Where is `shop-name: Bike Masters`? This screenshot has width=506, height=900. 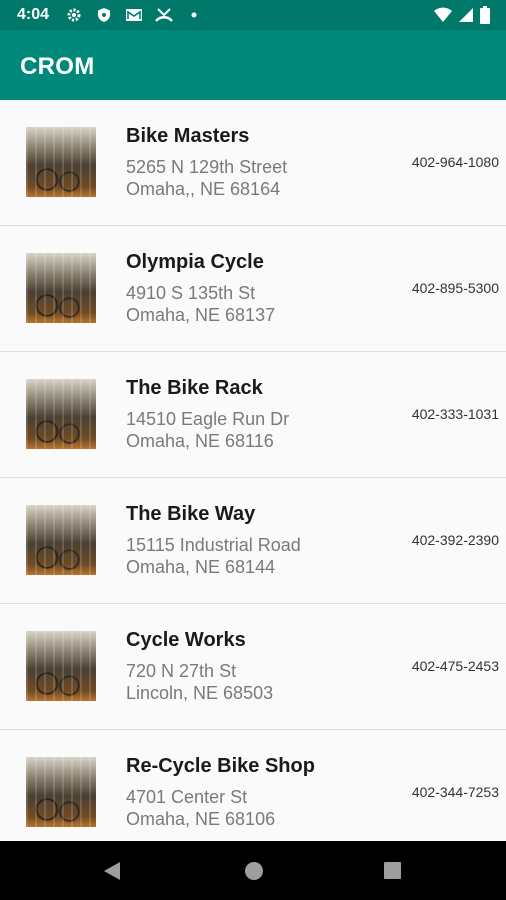
shop-name: Bike Masters is located at coordinates (188, 136).